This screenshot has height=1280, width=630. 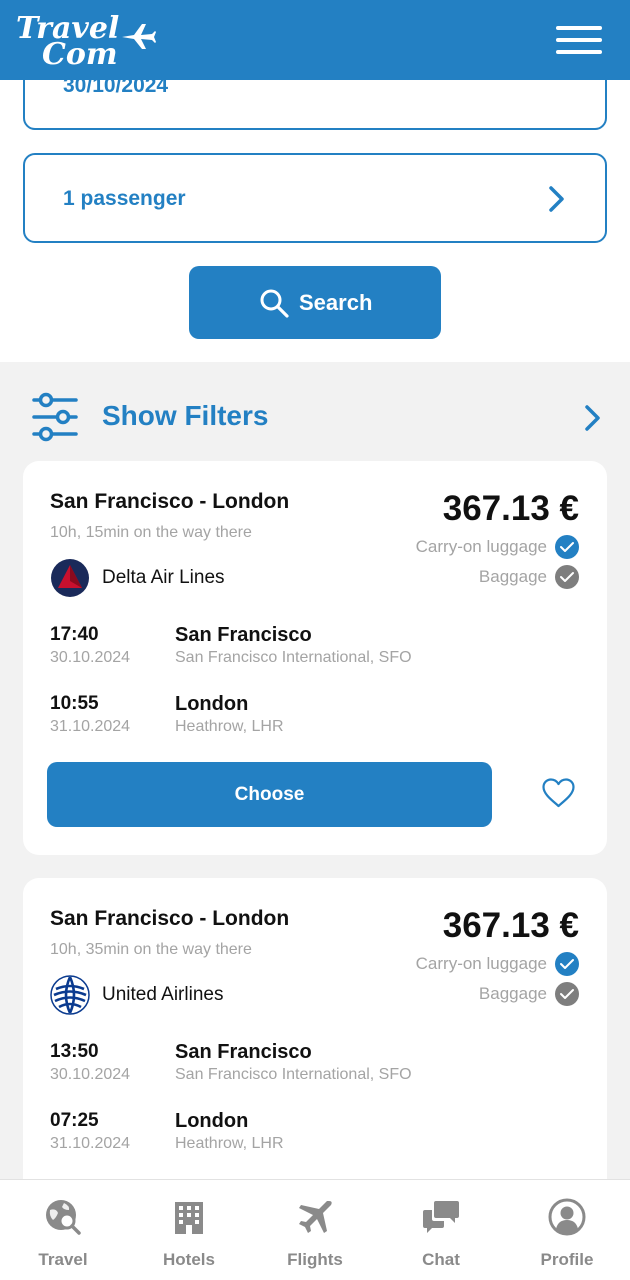 I want to click on show-filters-label: Show Filters, so click(x=185, y=415).